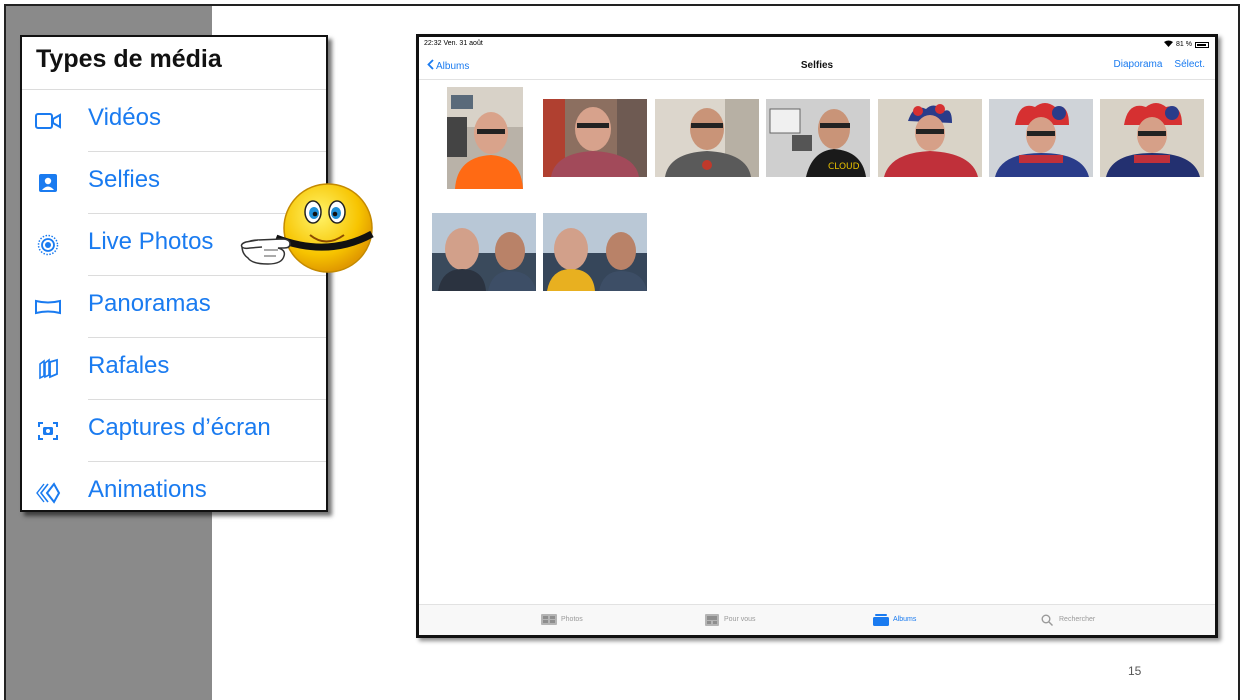 The height and width of the screenshot is (700, 1242). Describe the element at coordinates (1135, 671) in the screenshot. I see `page-number: 15` at that location.